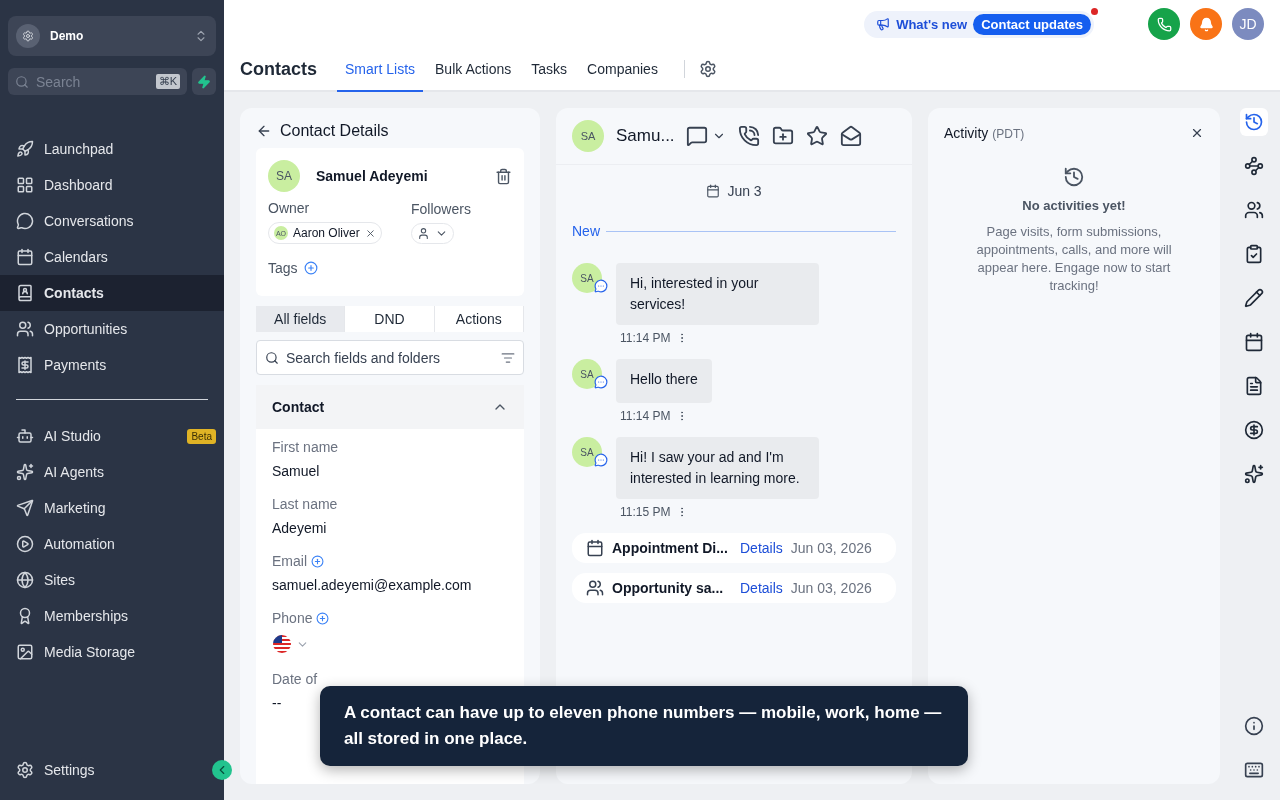 The height and width of the screenshot is (800, 1280). What do you see at coordinates (289, 208) in the screenshot?
I see `owner-label: Owner` at bounding box center [289, 208].